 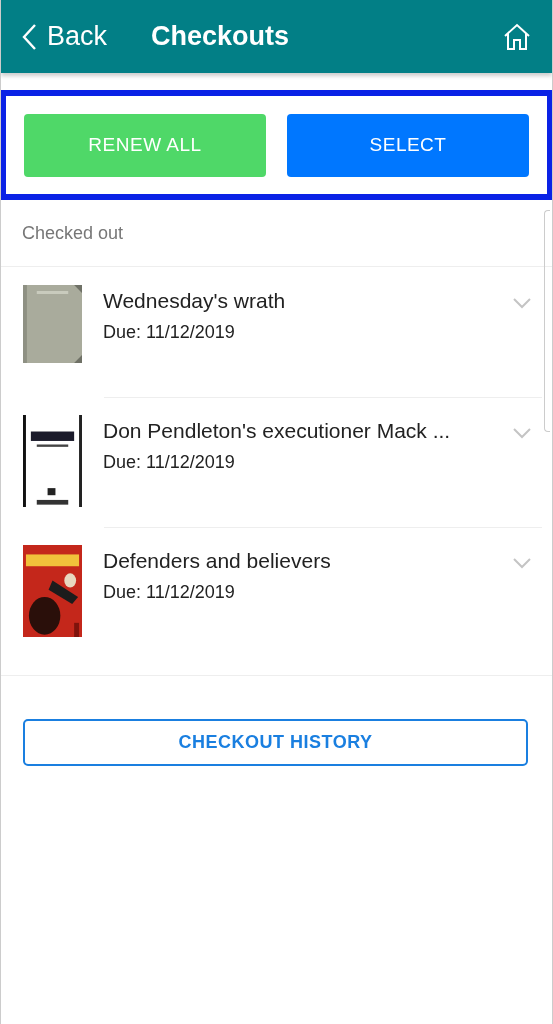 What do you see at coordinates (221, 36) in the screenshot?
I see `page-title: Checkouts` at bounding box center [221, 36].